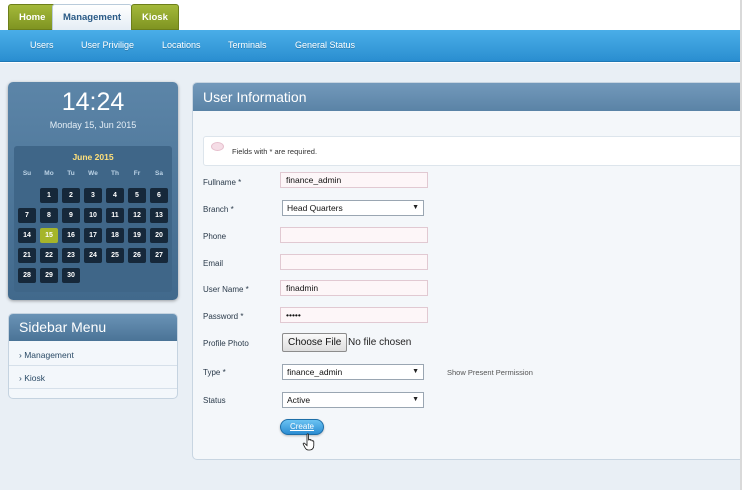 The width and height of the screenshot is (742, 490). What do you see at coordinates (71, 195) in the screenshot?
I see `calendar-day: 2` at bounding box center [71, 195].